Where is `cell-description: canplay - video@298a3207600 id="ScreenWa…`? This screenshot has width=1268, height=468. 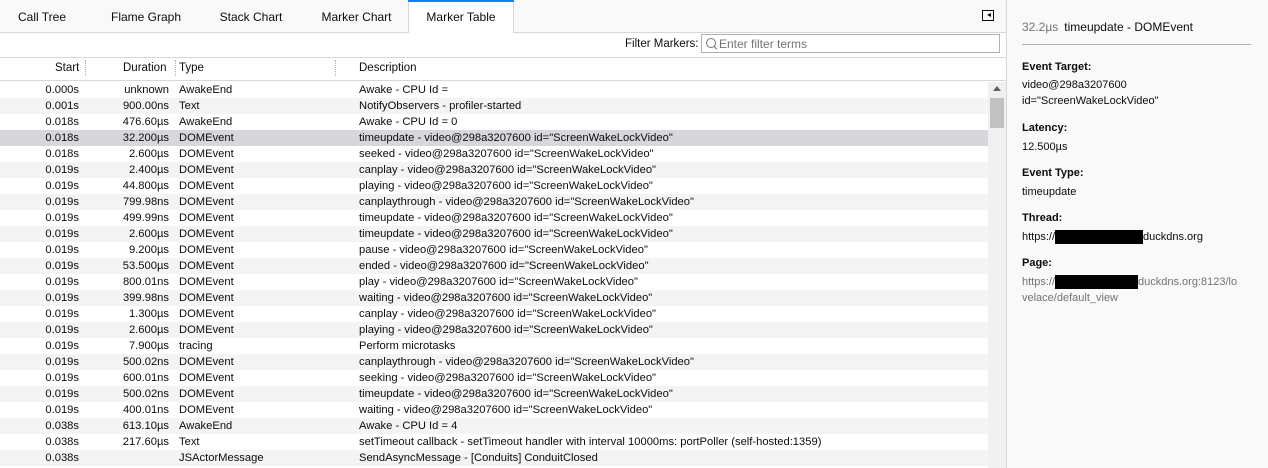
cell-description: canplay - video@298a3207600 id="ScreenWa… is located at coordinates (508, 170).